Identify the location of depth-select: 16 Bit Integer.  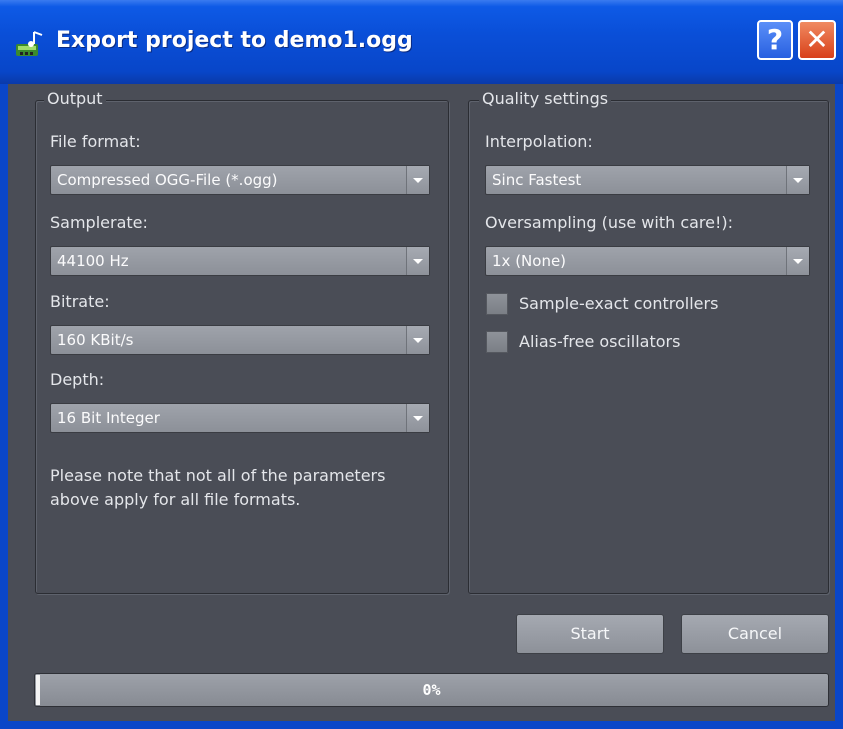
(240, 418).